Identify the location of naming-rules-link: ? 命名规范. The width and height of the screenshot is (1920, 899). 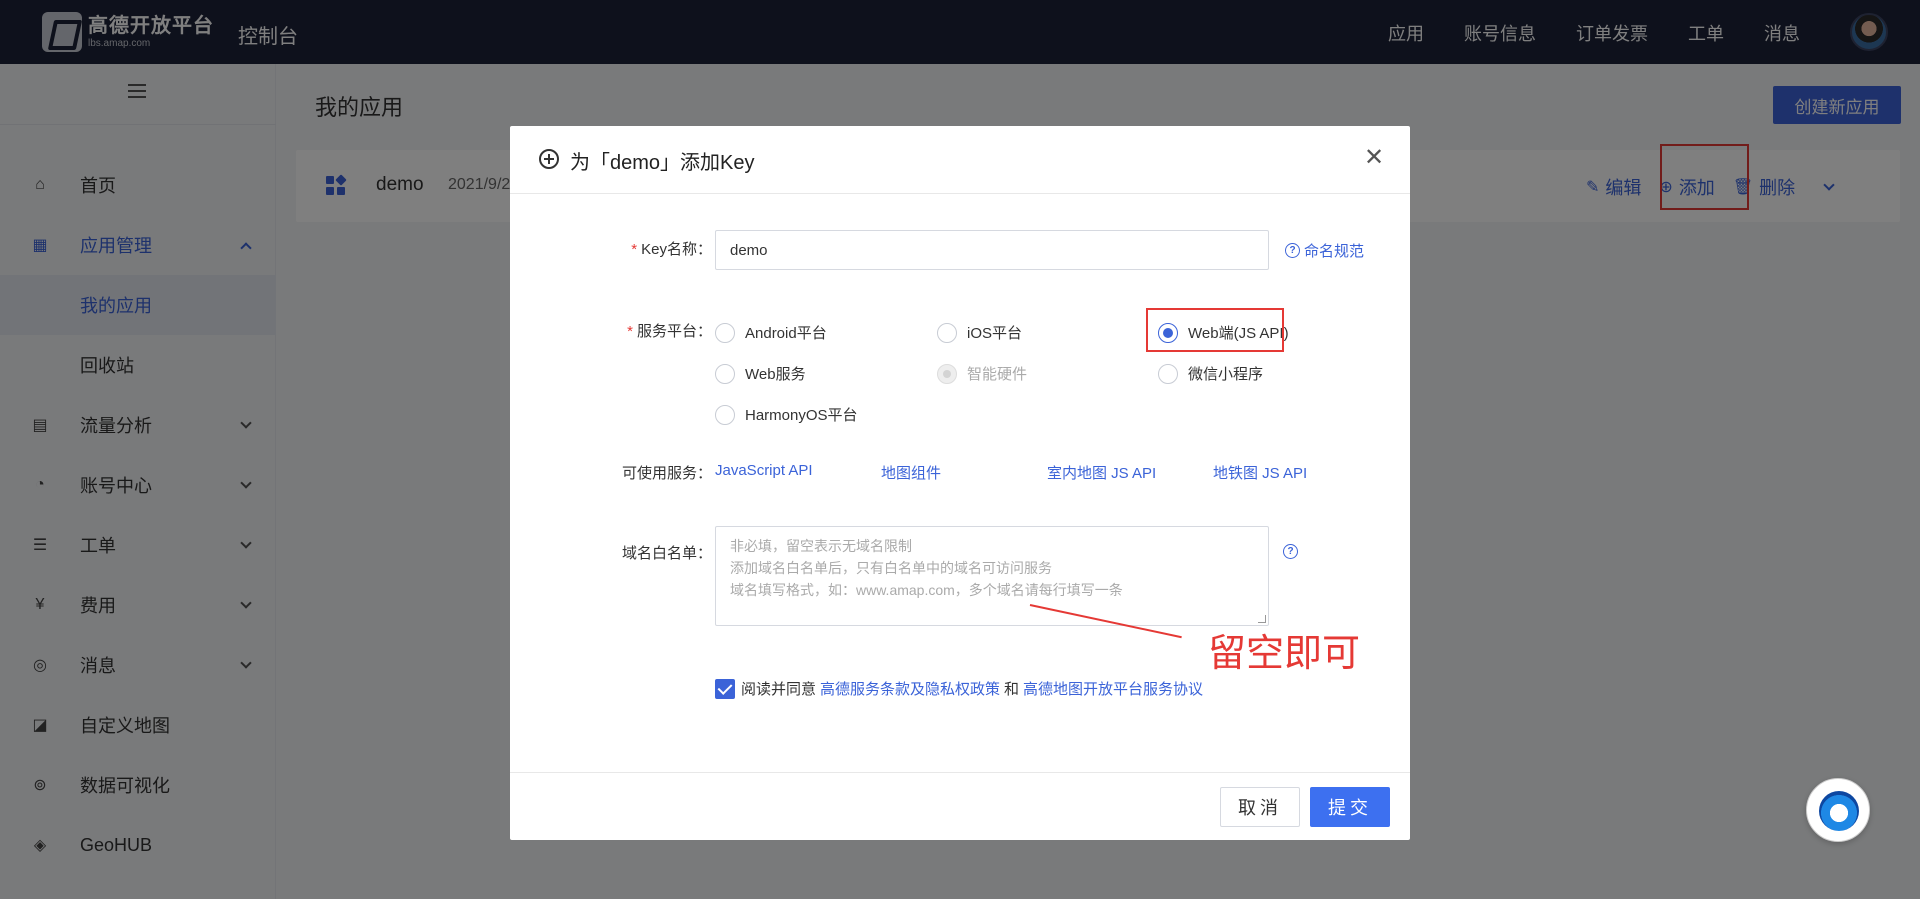
(1324, 250).